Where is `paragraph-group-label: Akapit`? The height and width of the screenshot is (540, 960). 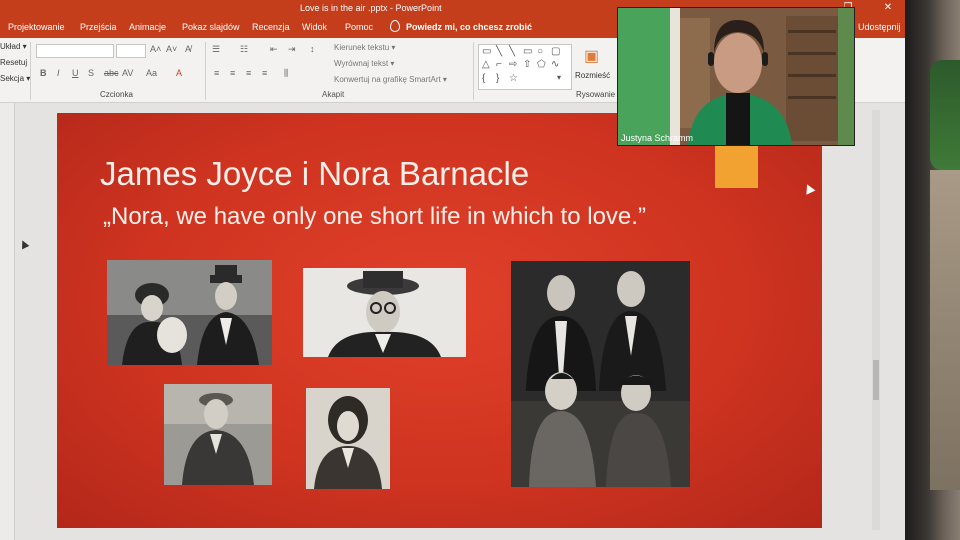
paragraph-group-label: Akapit is located at coordinates (333, 94).